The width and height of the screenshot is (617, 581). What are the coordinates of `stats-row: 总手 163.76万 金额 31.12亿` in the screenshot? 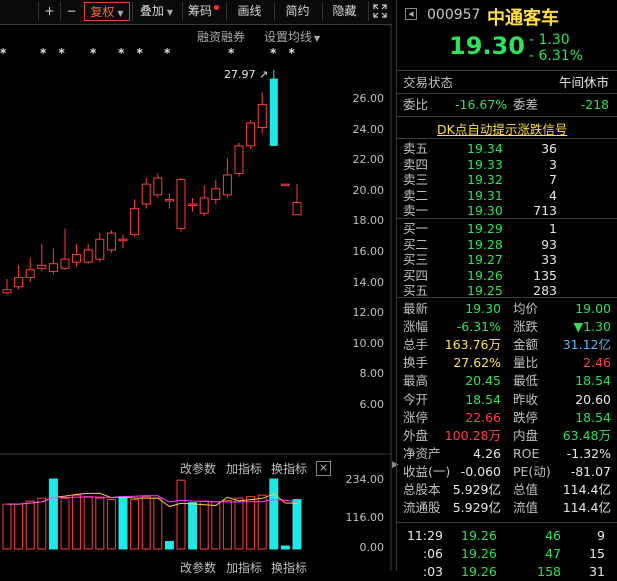 It's located at (508, 345).